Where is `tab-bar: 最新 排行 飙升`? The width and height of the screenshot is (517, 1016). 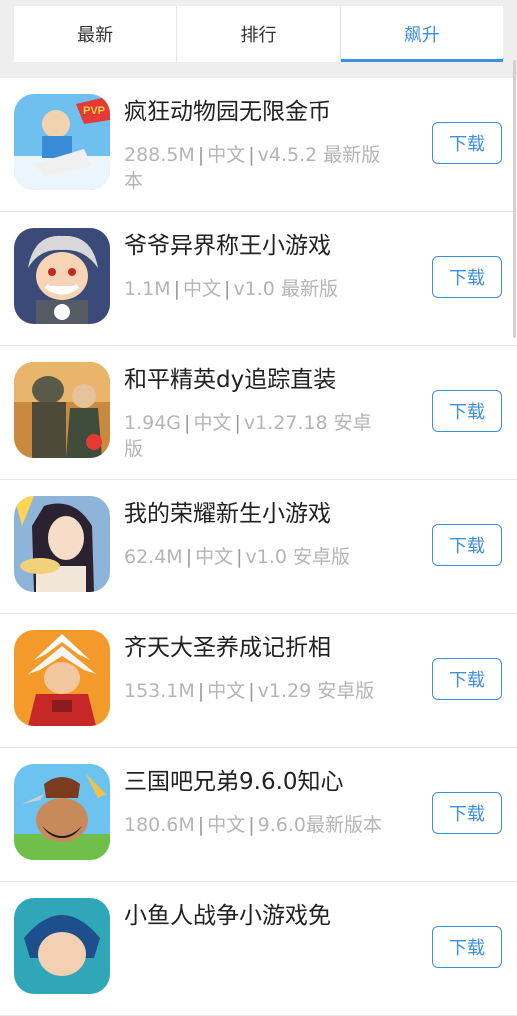
tab-bar: 最新 排行 飙升 is located at coordinates (258, 39).